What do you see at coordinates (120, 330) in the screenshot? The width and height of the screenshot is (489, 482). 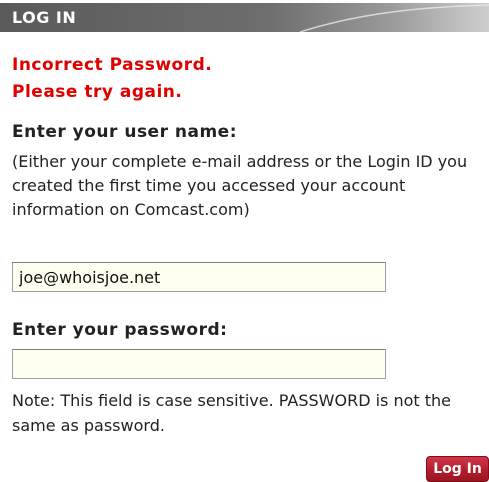 I see `password-label: Enter your password:` at bounding box center [120, 330].